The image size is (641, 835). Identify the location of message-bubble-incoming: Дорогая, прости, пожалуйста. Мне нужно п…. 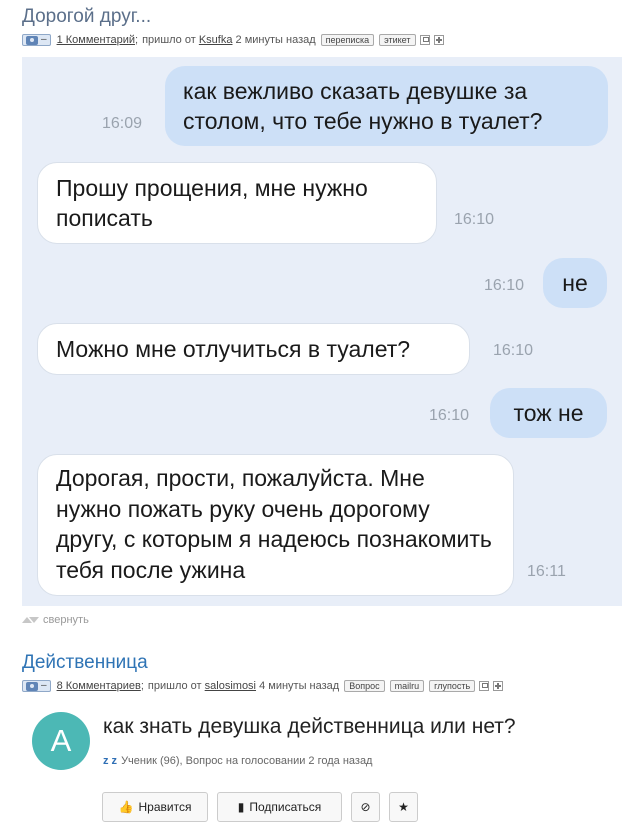
(275, 525).